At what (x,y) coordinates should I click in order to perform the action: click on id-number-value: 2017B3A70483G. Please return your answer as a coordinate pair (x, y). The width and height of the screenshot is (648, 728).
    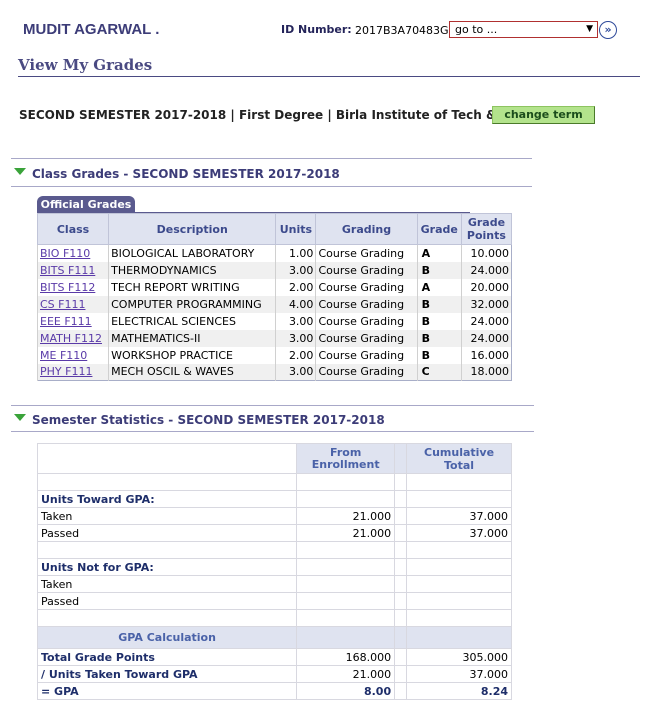
    Looking at the image, I should click on (402, 30).